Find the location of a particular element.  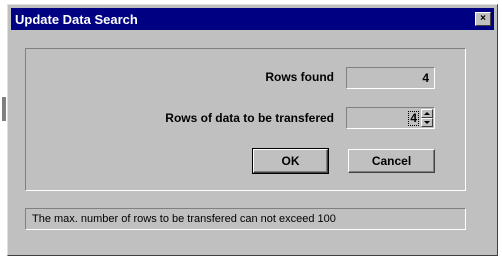

spin-up-icon is located at coordinates (427, 113).